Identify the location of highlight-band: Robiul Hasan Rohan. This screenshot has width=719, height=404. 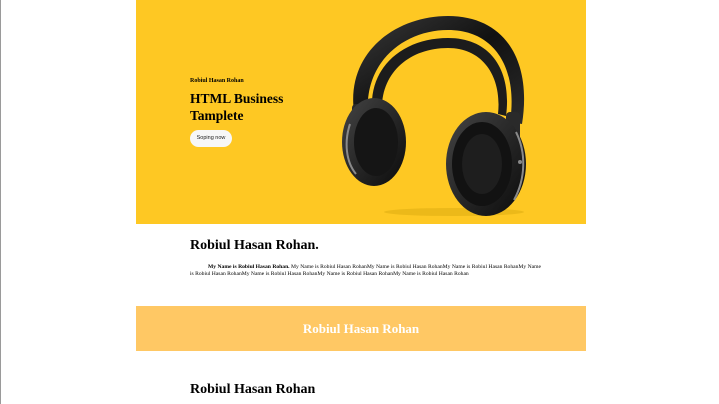
(361, 328).